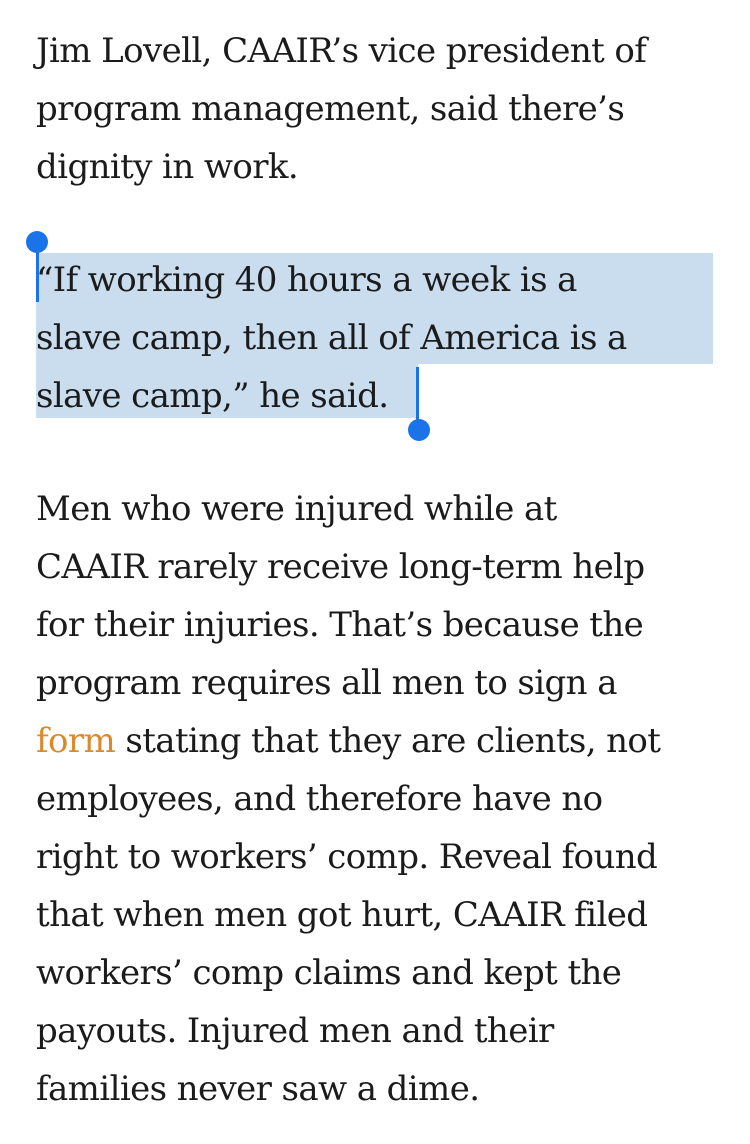  Describe the element at coordinates (330, 109) in the screenshot. I see `text-line: program management, said there’s` at that location.